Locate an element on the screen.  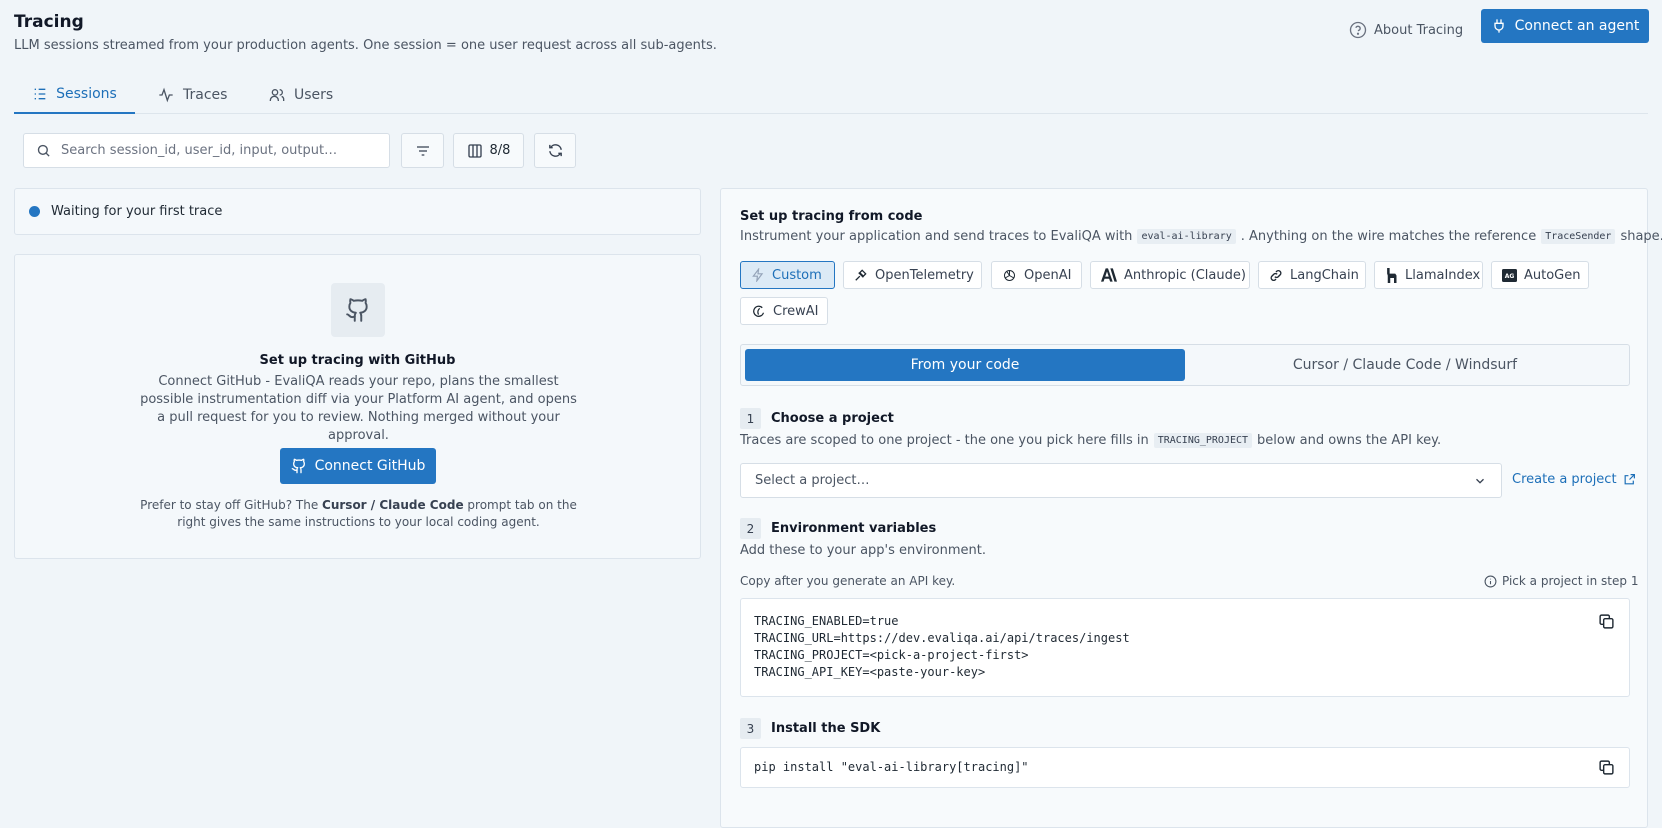
env-copy-note: Copy after you generate an API key. is located at coordinates (848, 581).